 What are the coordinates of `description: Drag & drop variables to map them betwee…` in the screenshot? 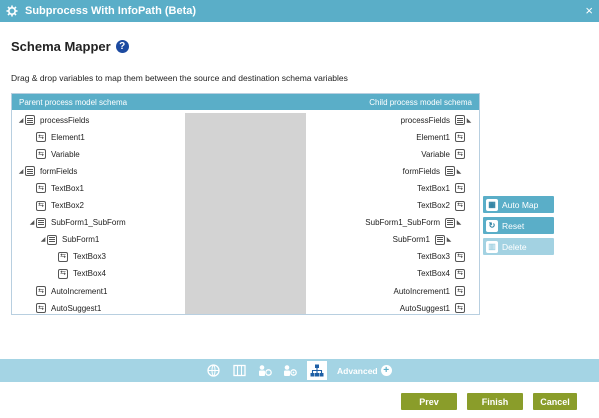 It's located at (179, 78).